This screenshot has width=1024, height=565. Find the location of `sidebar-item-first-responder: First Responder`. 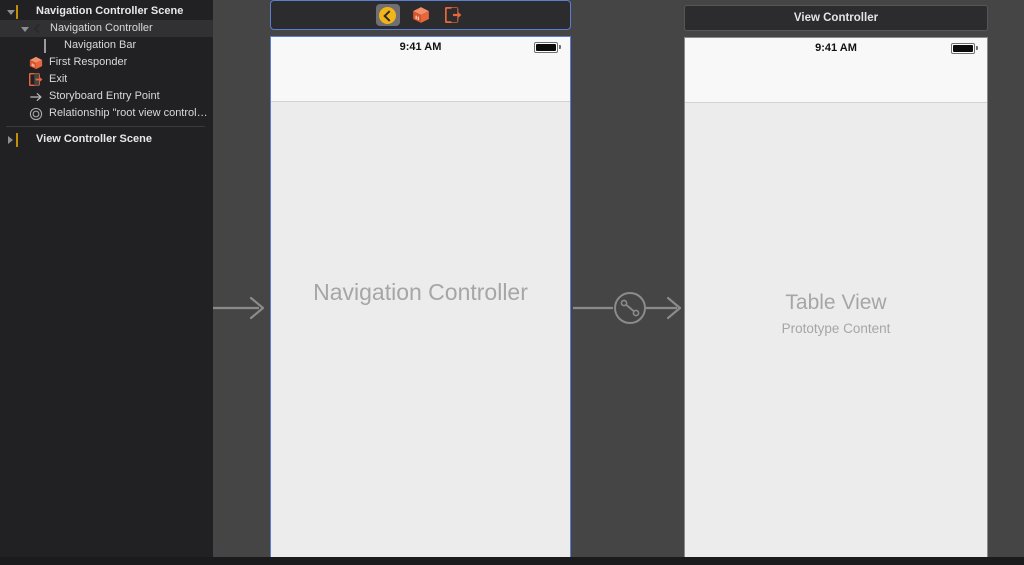

sidebar-item-first-responder: First Responder is located at coordinates (106, 62).